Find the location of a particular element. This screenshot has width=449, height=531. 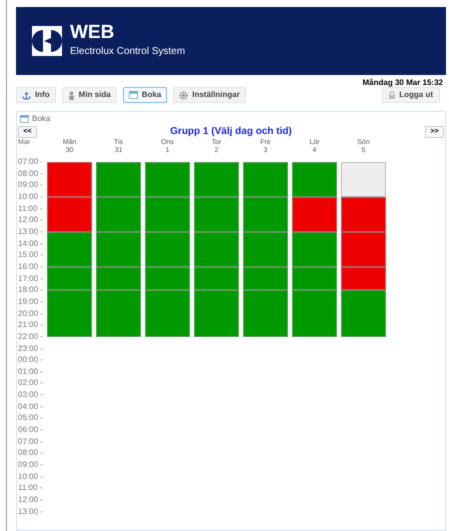

time-label: 21:00 - is located at coordinates (31, 325).